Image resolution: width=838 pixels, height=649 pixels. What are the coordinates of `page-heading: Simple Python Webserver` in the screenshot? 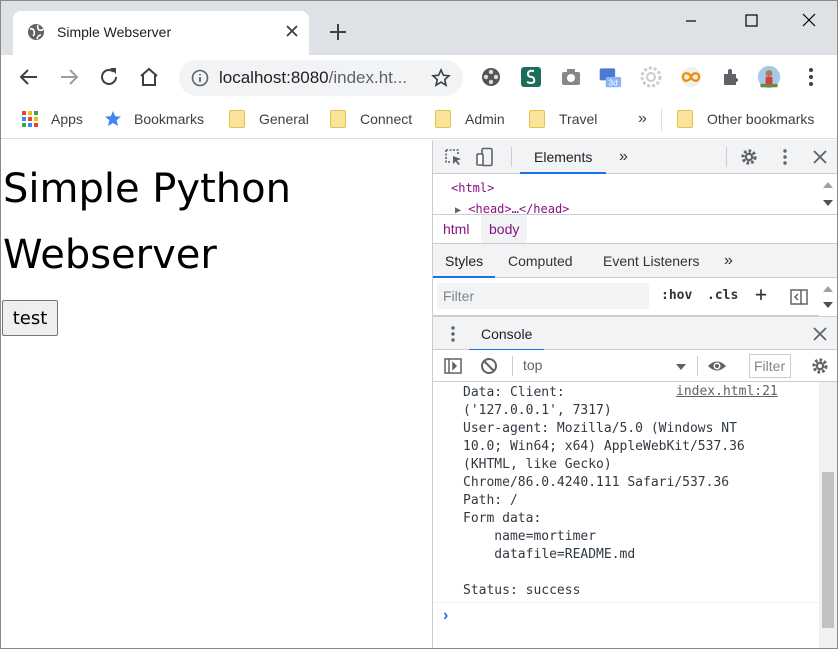 It's located at (147, 222).